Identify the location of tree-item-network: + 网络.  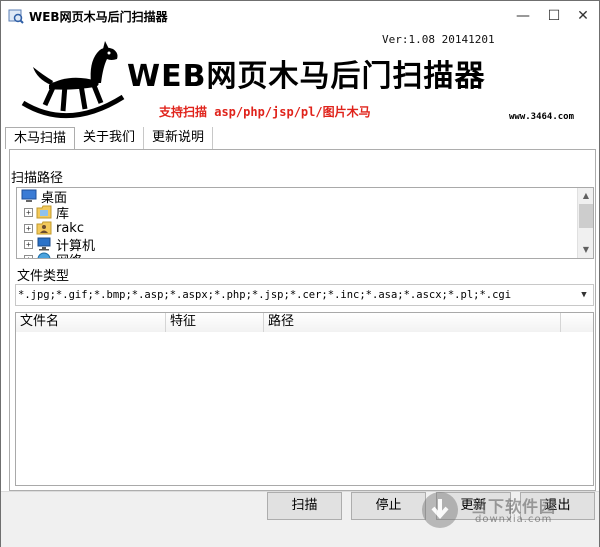
(53, 254).